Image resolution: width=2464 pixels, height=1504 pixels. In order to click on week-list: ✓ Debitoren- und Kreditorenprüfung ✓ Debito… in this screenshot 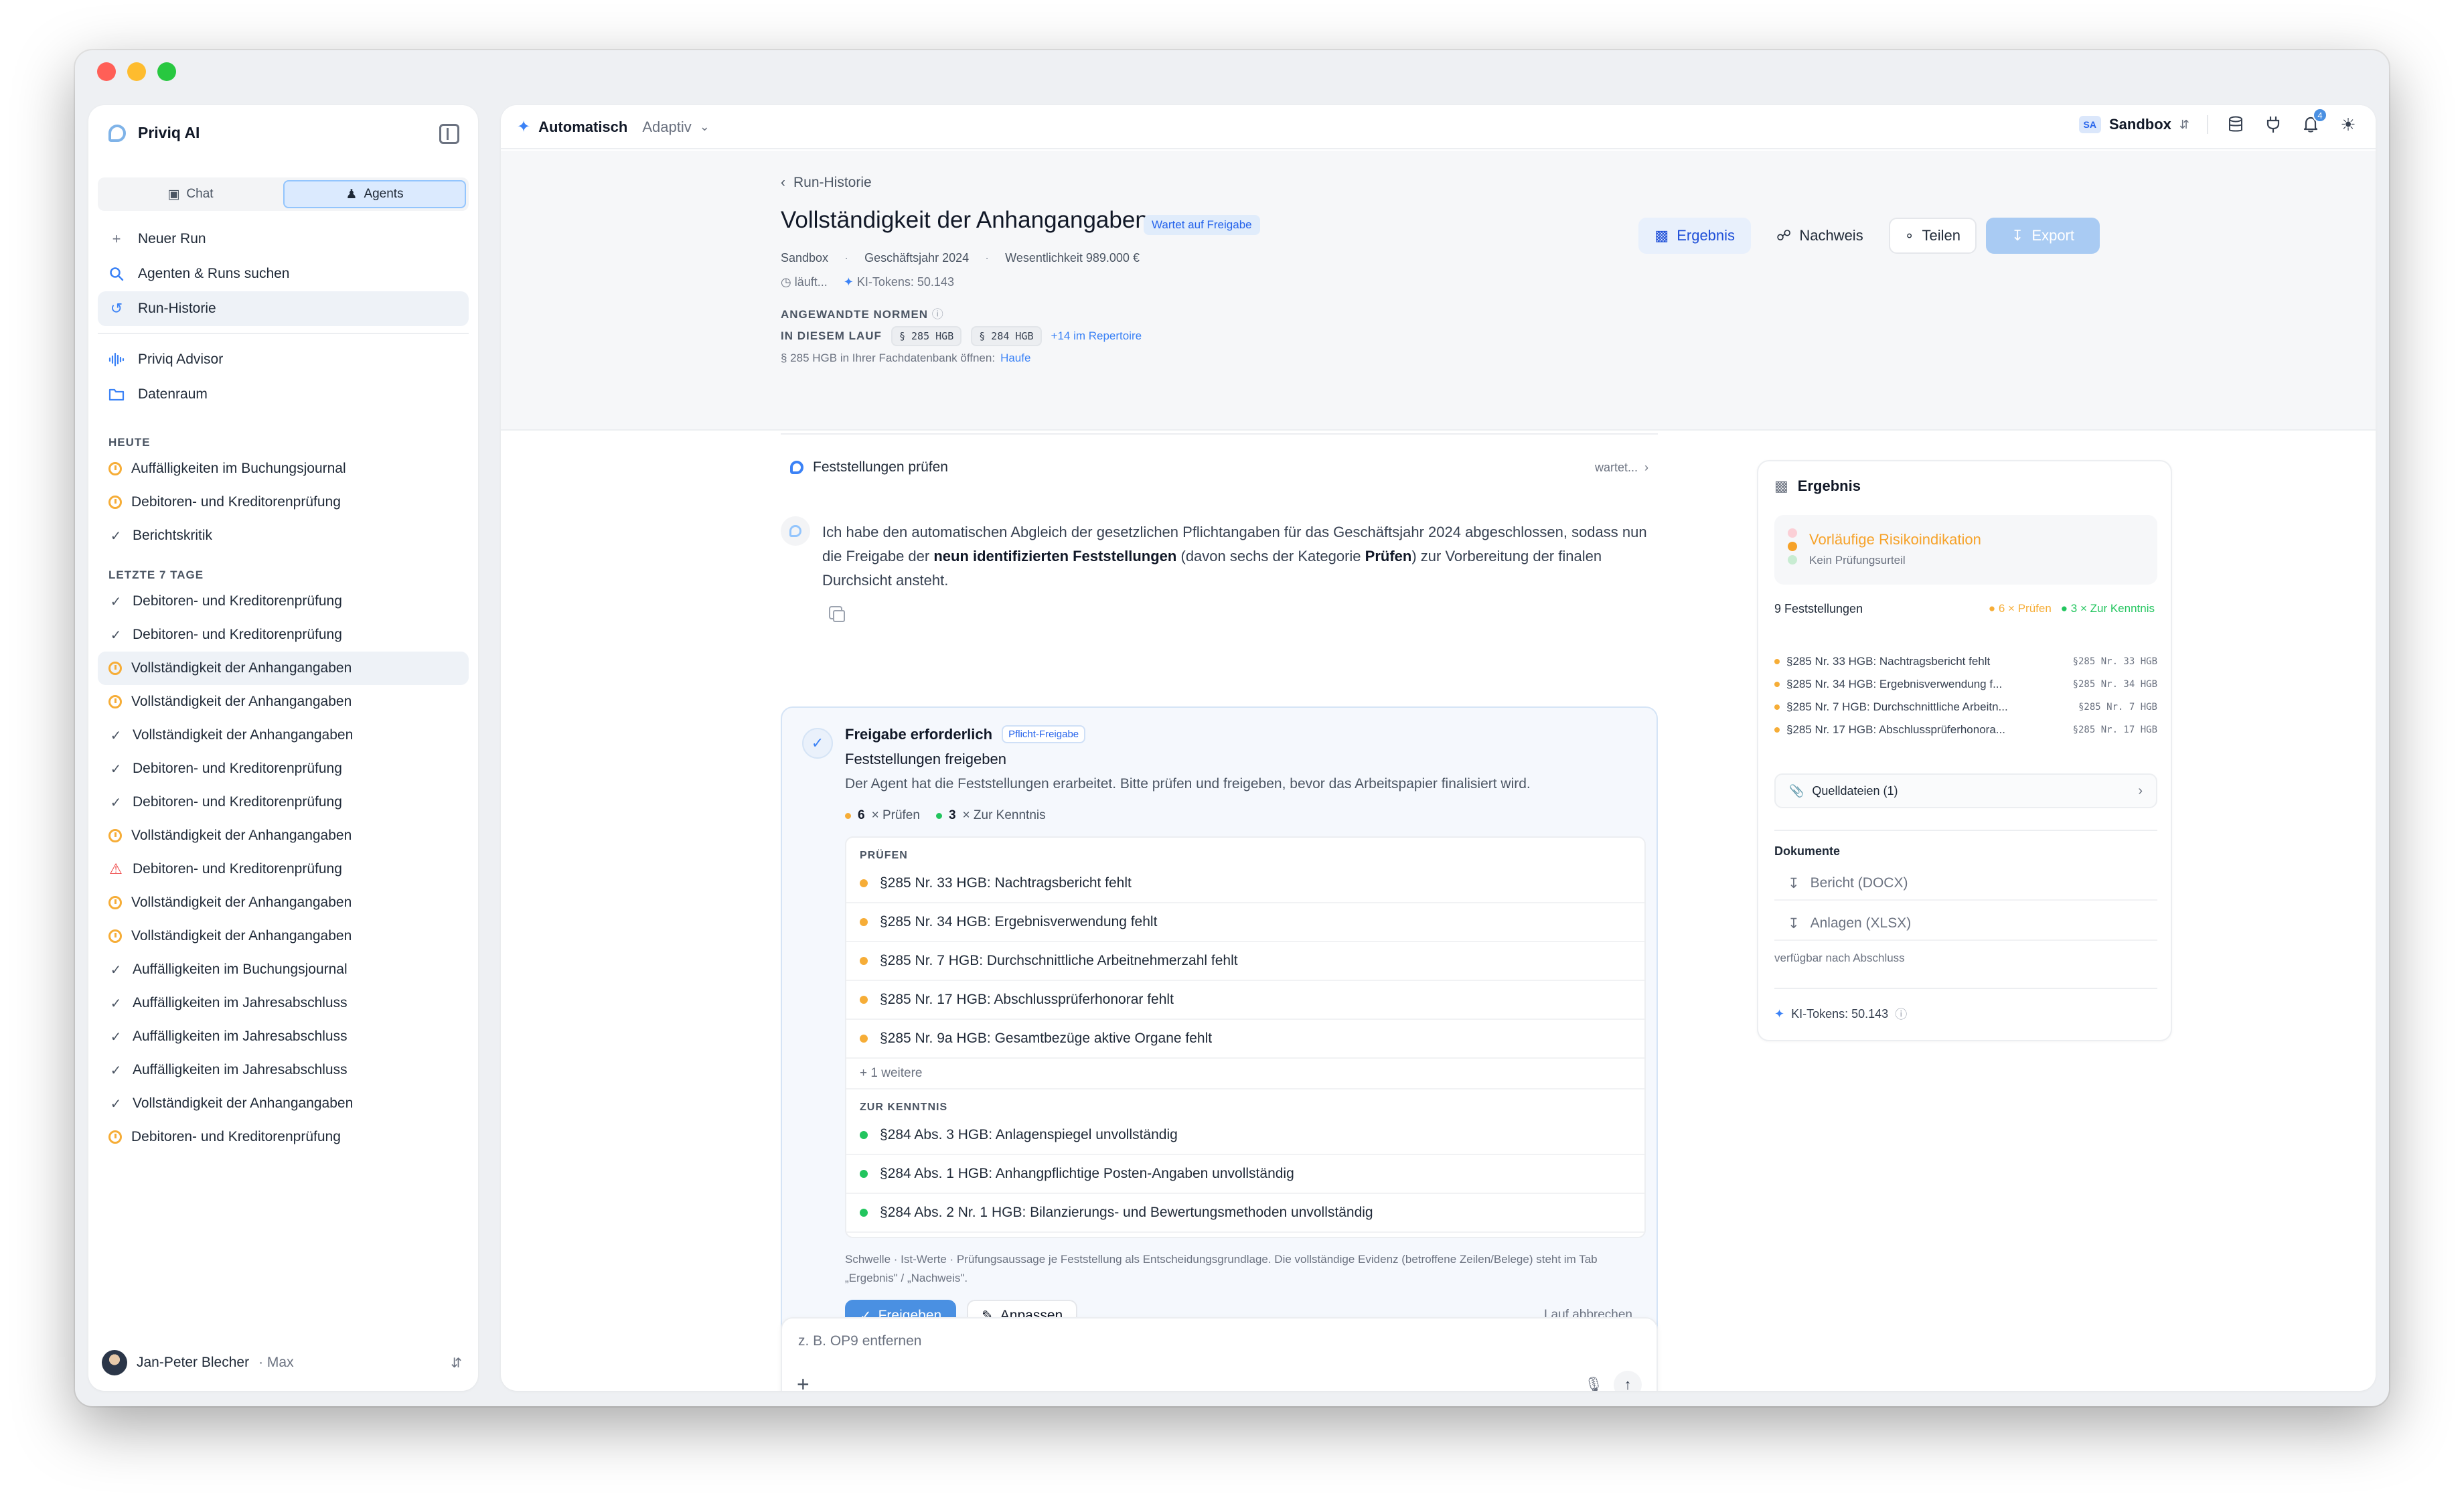, I will do `click(283, 869)`.